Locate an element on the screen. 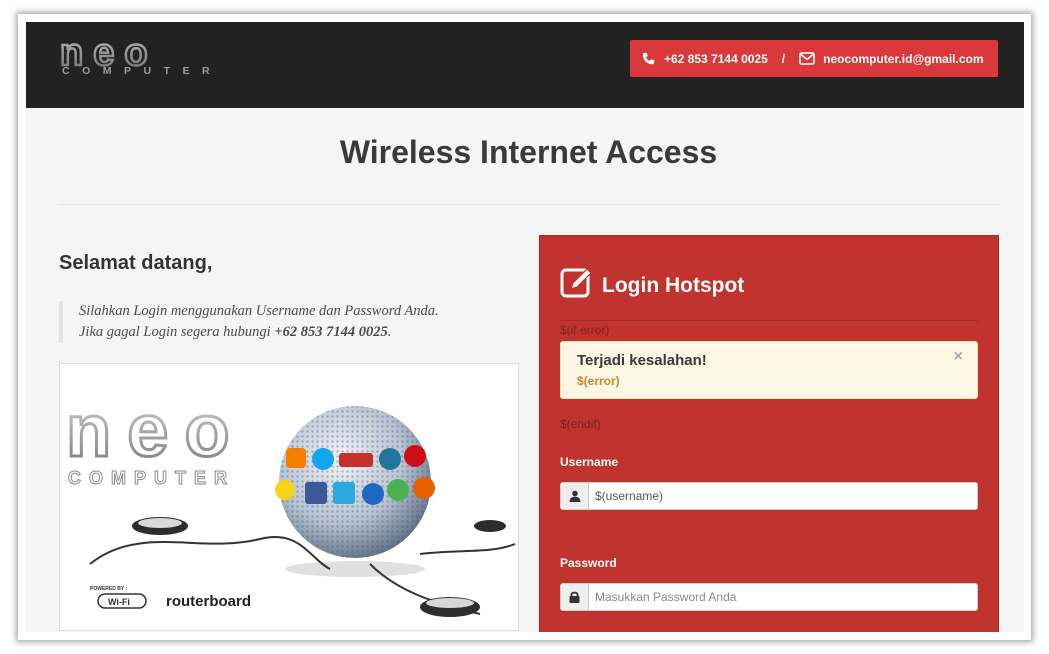 This screenshot has height=654, width=1049. close-icon: × is located at coordinates (958, 357).